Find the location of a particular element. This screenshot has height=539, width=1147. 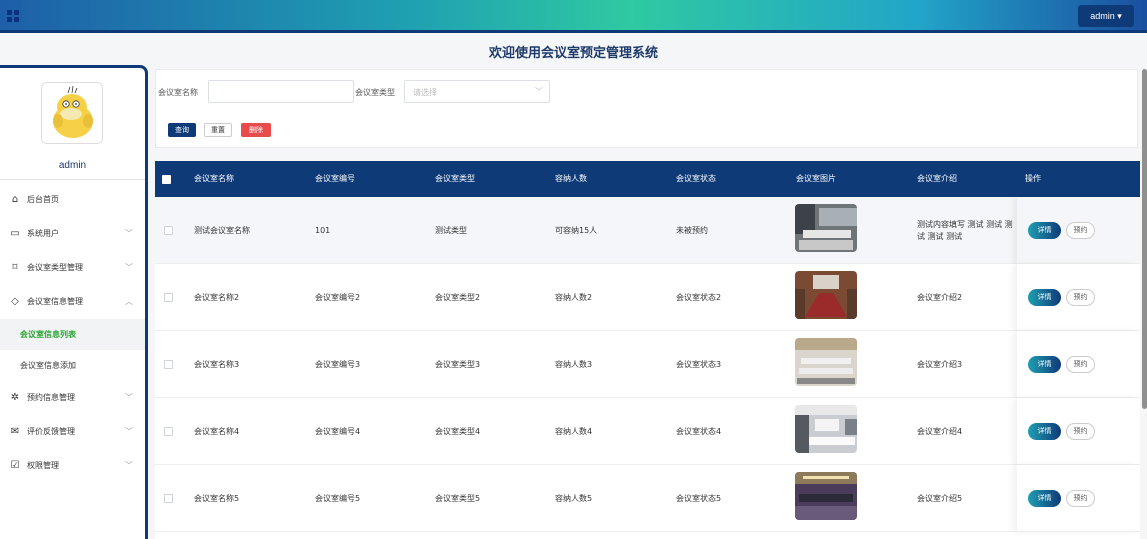

col-header: 容纳人数 is located at coordinates (571, 178).